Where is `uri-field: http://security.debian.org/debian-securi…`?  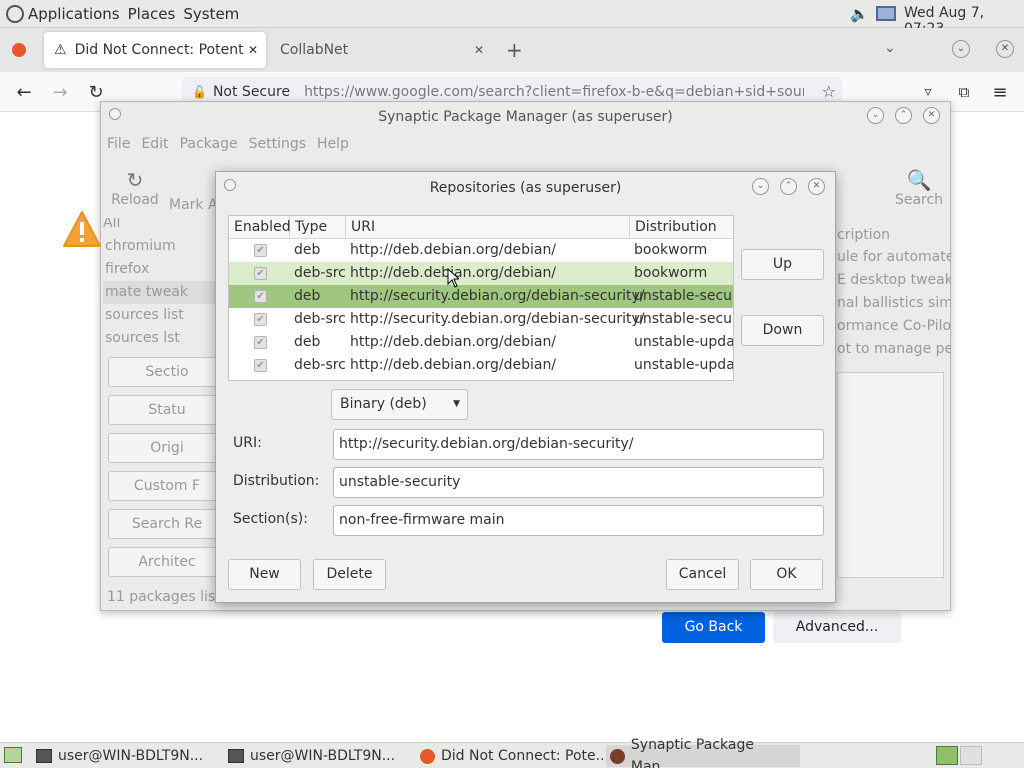
uri-field: http://security.debian.org/debian-securi… is located at coordinates (578, 444).